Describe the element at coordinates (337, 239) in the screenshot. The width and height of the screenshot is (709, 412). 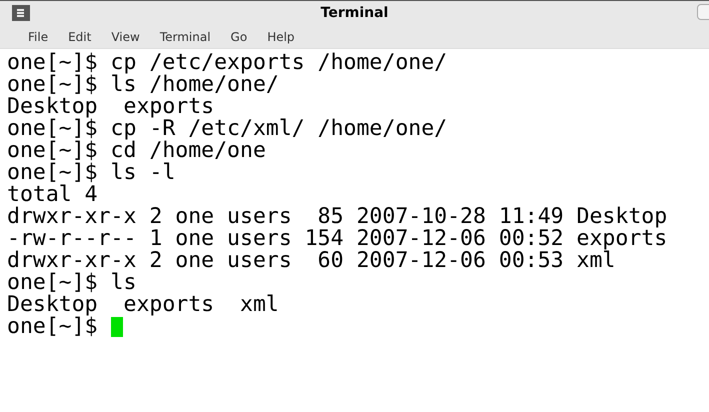
I see `terminal-line: -rw-r--r-- 1 one users 154 2007-12-06 00:52 exports` at that location.